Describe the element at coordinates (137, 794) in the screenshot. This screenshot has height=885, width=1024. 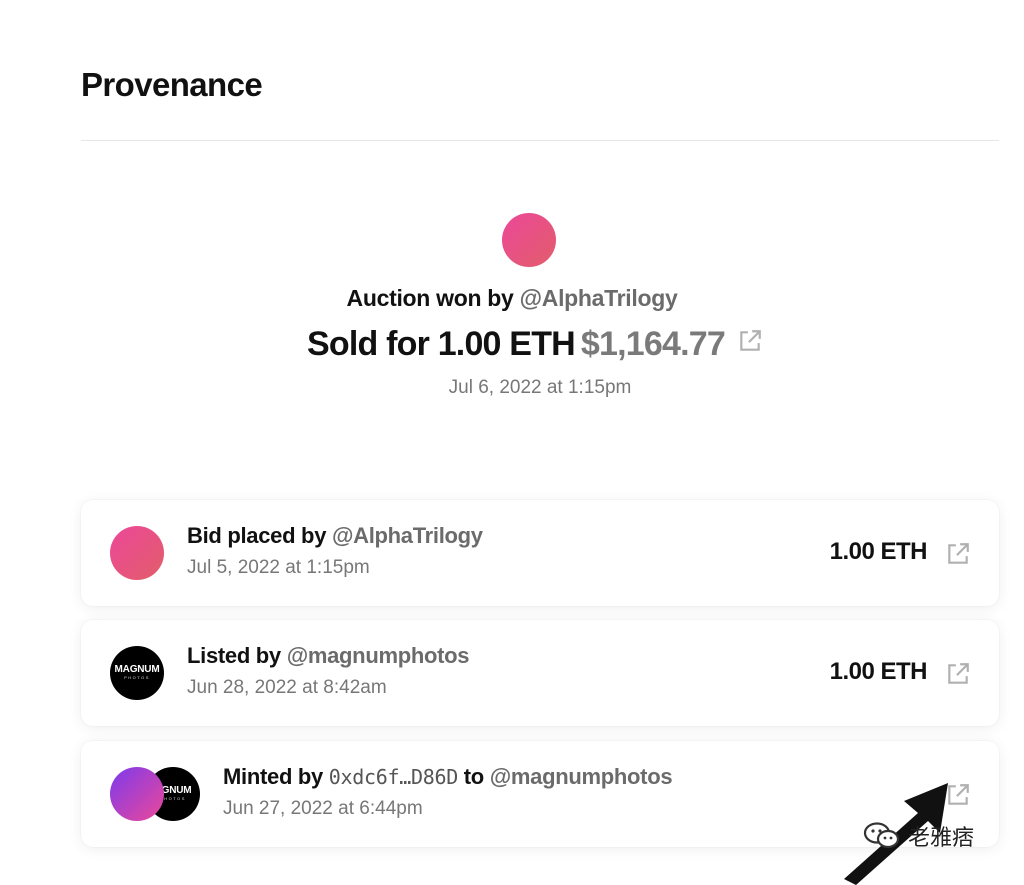
I see `minter-avatar` at that location.